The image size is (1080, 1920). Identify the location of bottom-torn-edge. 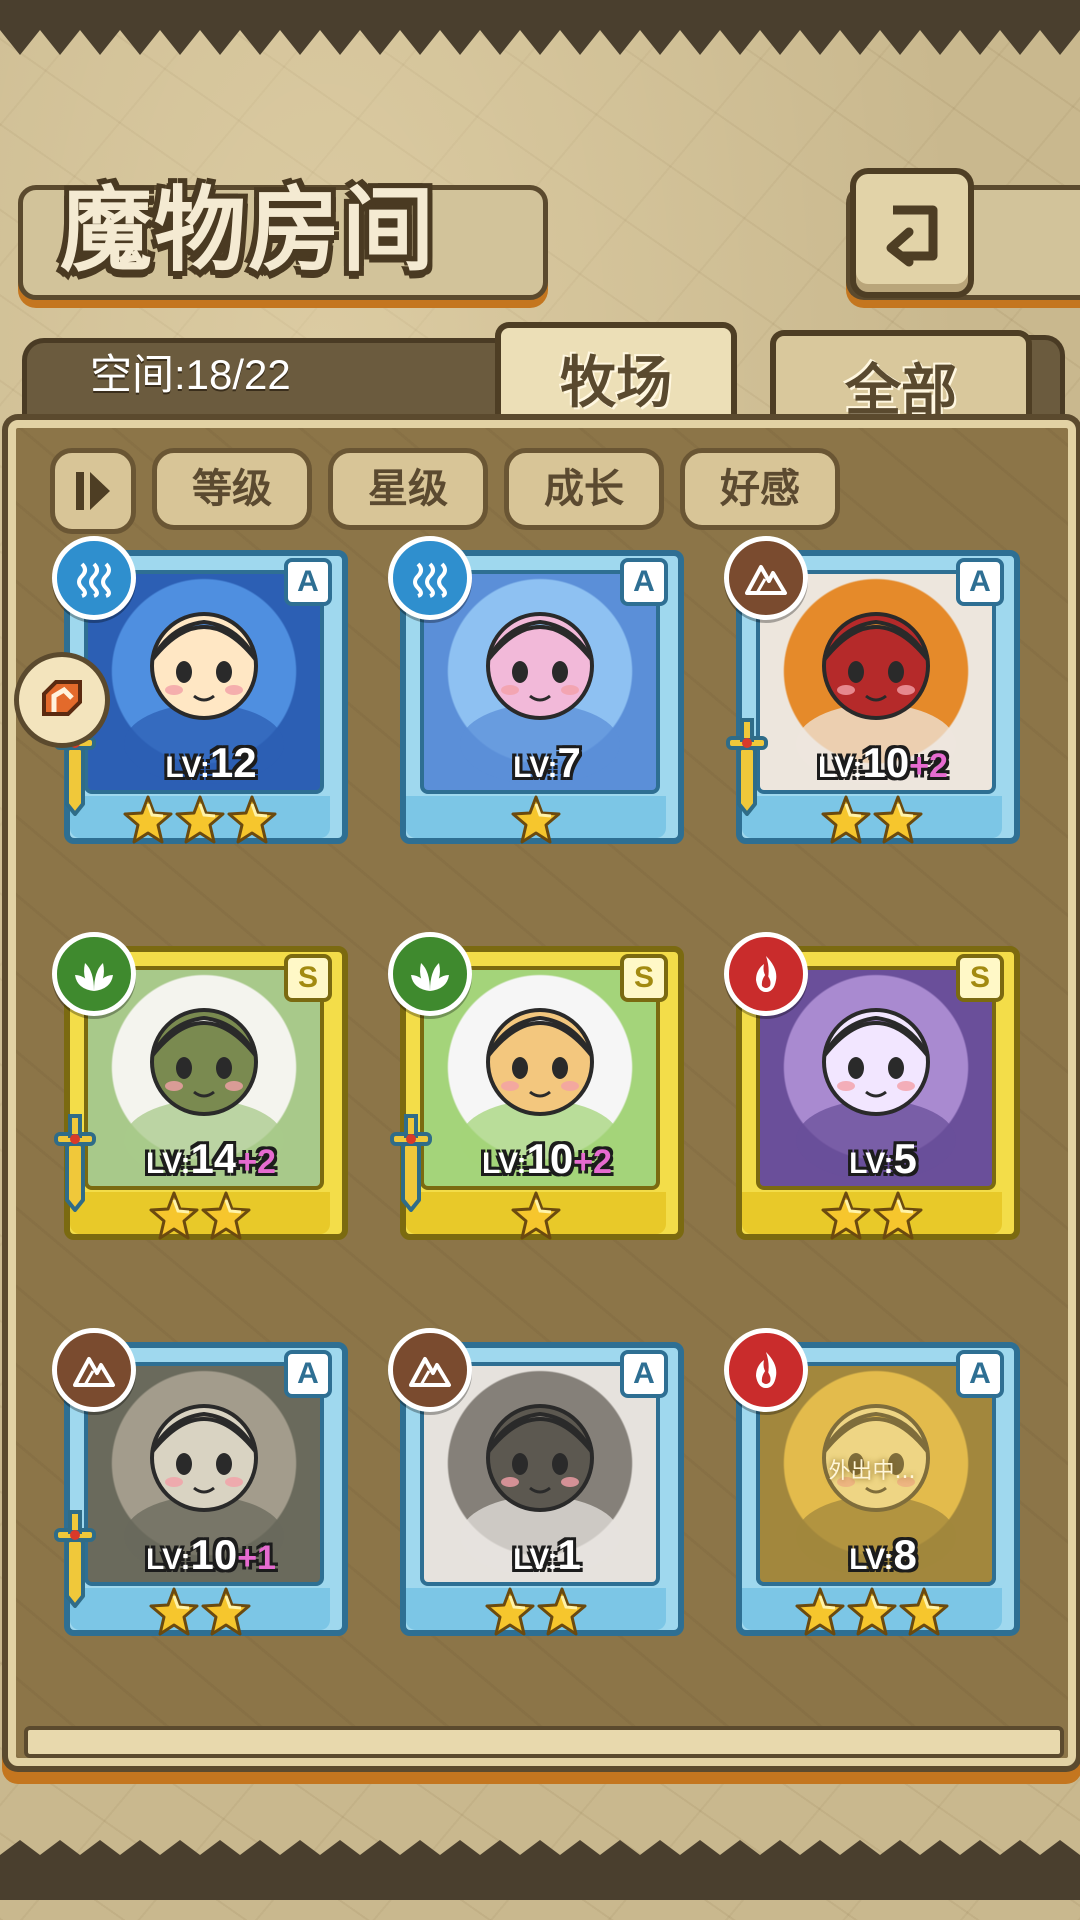
(540, 1870).